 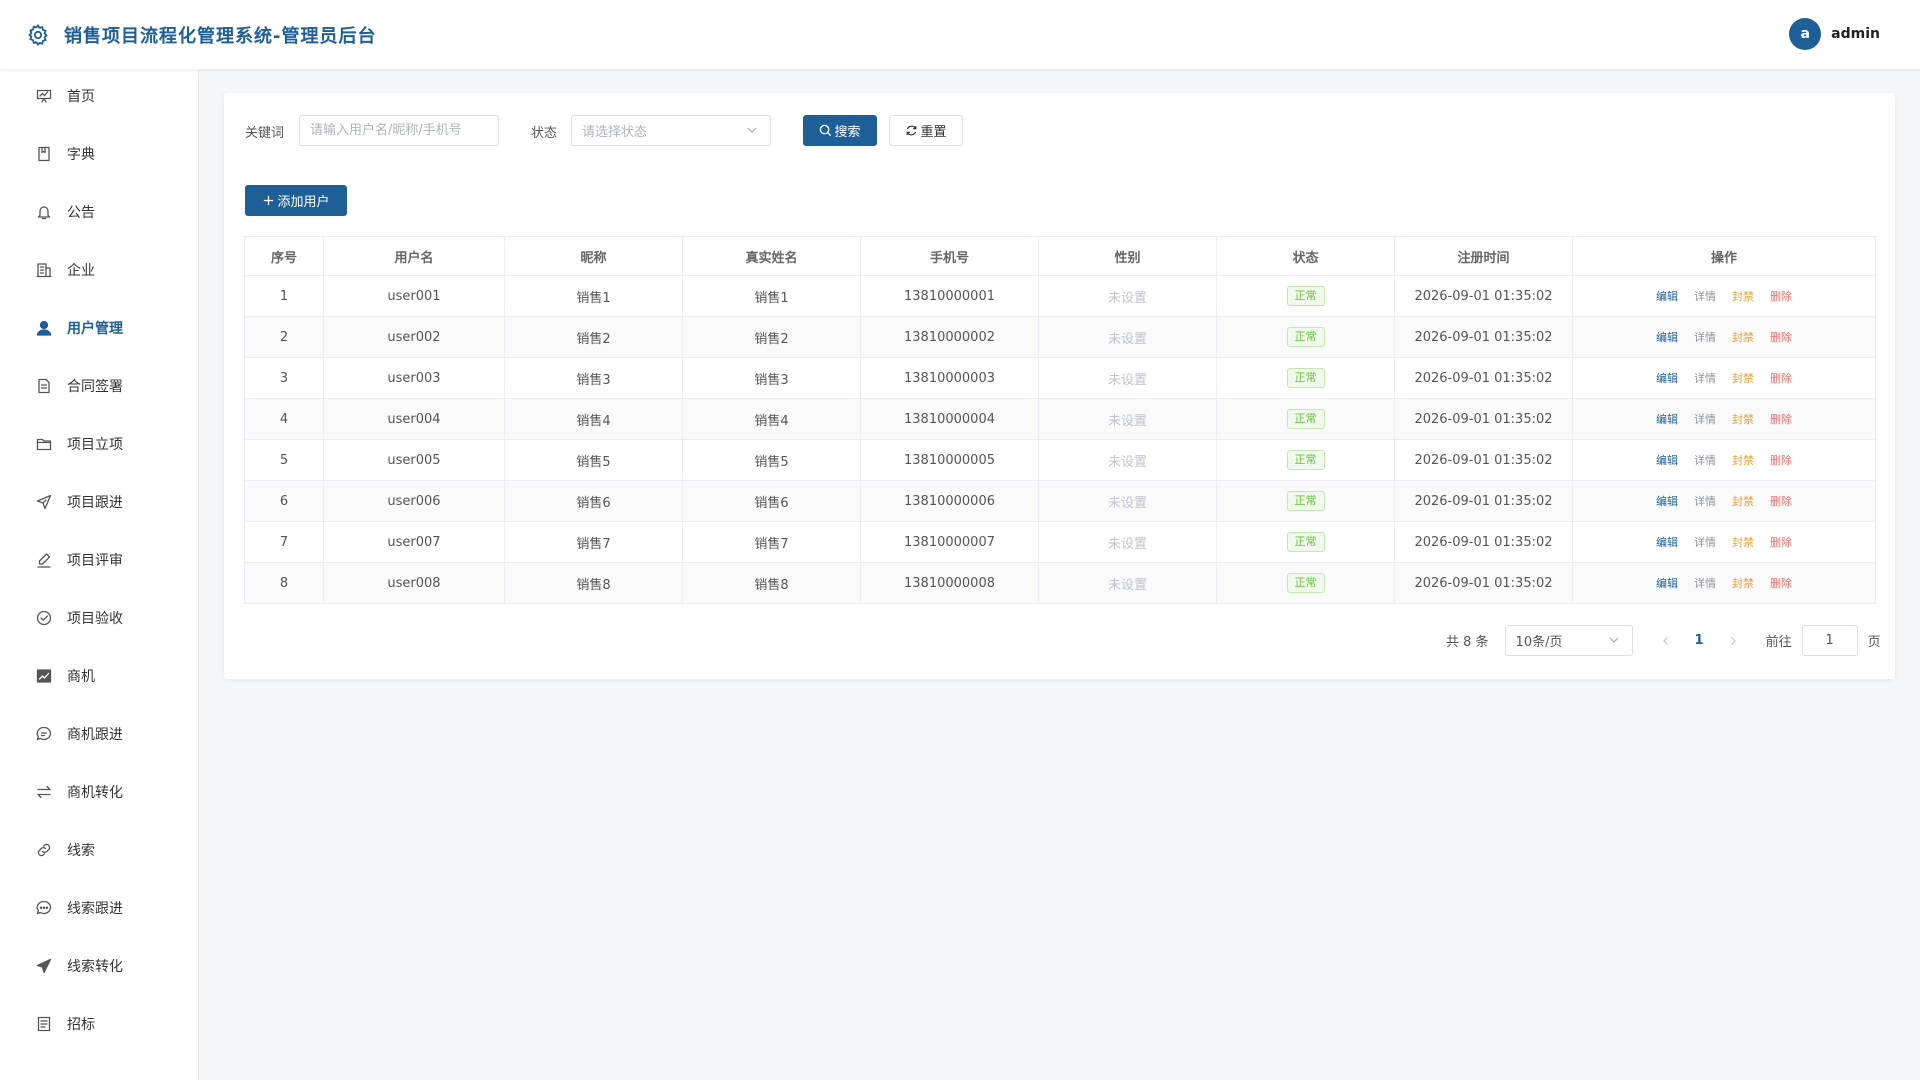 I want to click on document-icon, so click(x=44, y=386).